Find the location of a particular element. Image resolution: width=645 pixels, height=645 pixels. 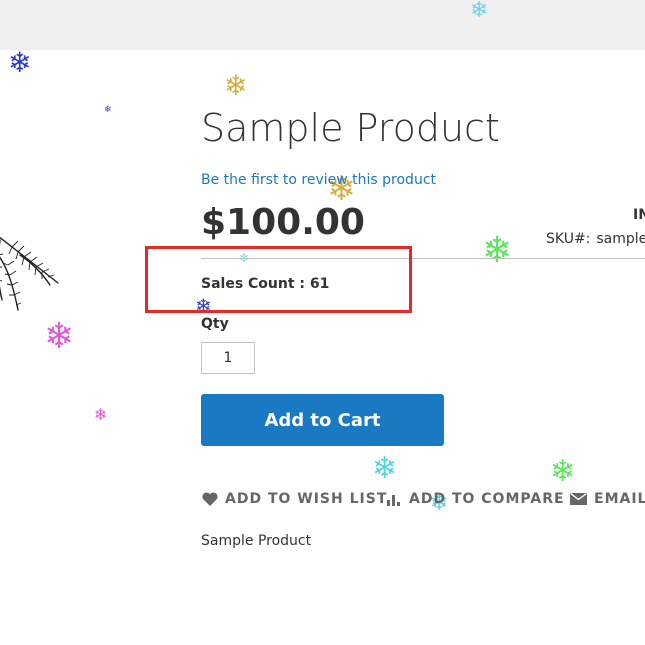

add-to-wishlist-link: ADD TO WISH LIST is located at coordinates (294, 499).